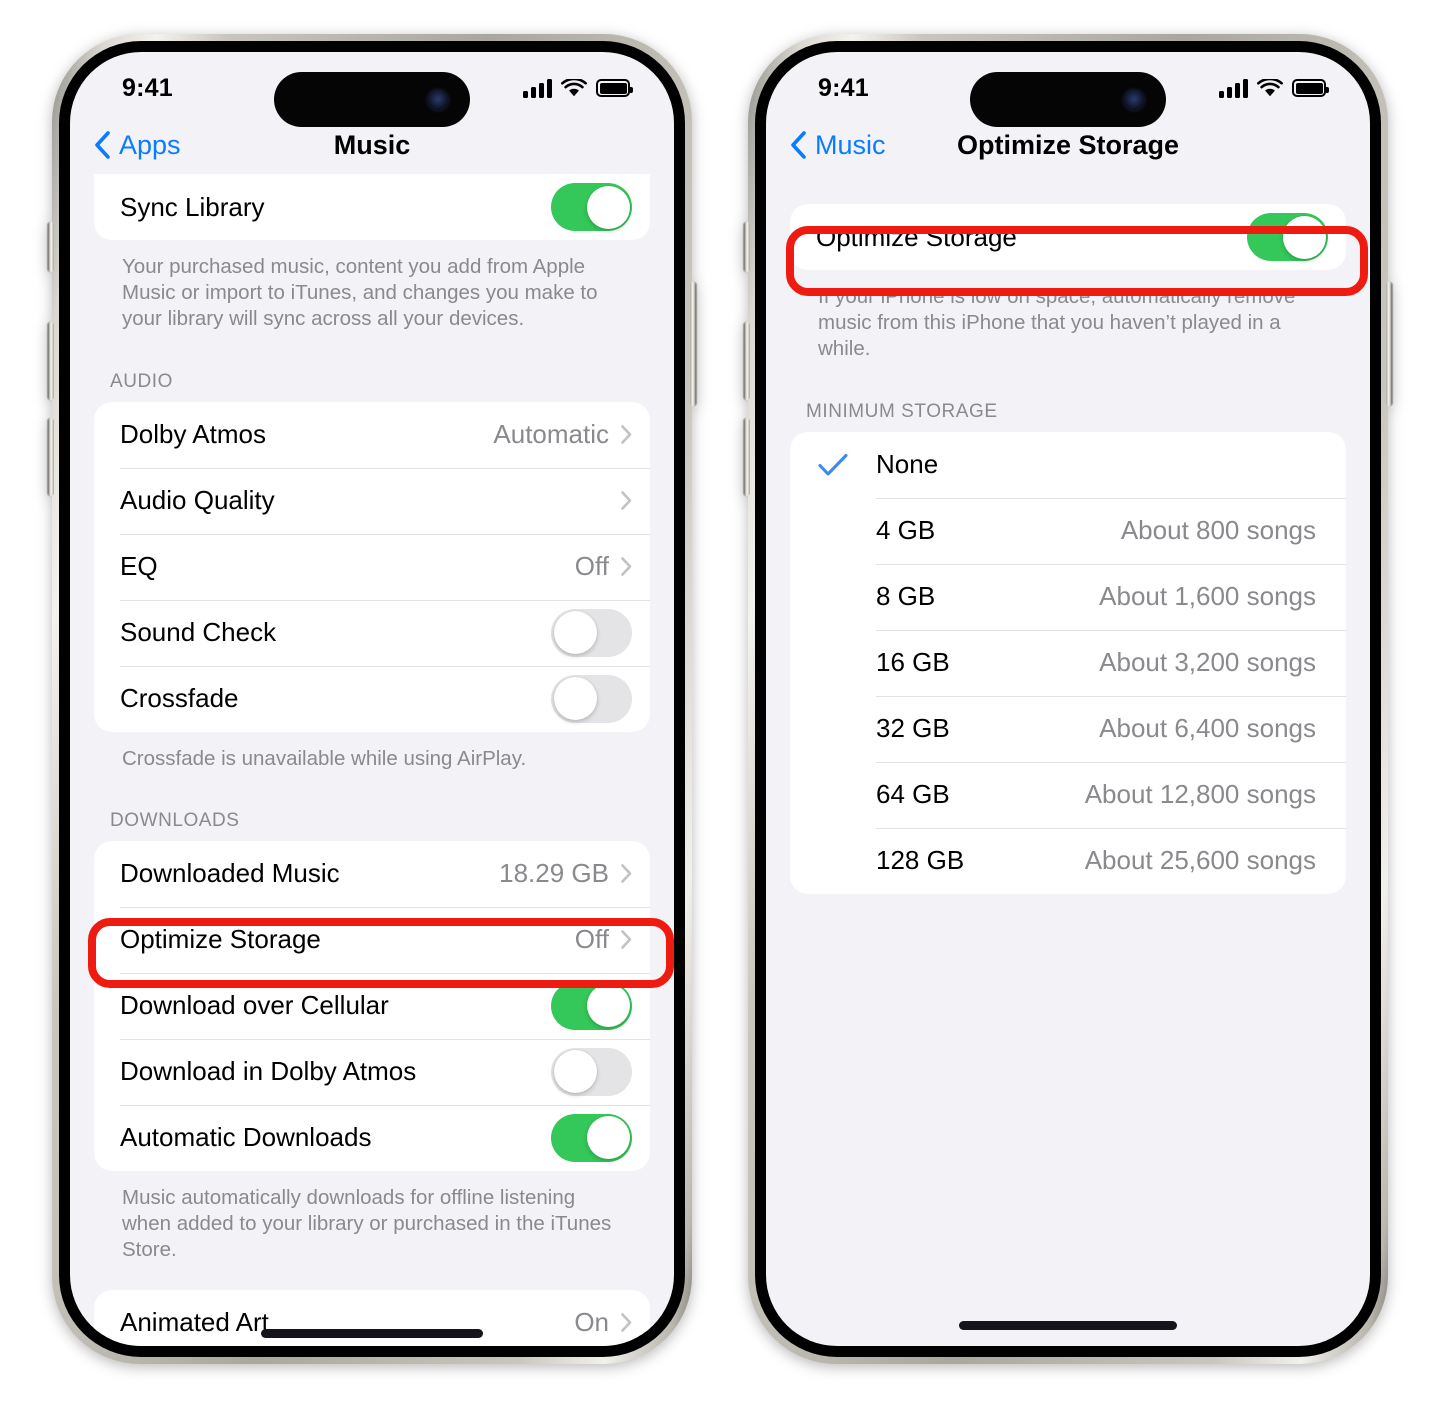 This screenshot has width=1440, height=1418. I want to click on row-value: Automatic, so click(551, 434).